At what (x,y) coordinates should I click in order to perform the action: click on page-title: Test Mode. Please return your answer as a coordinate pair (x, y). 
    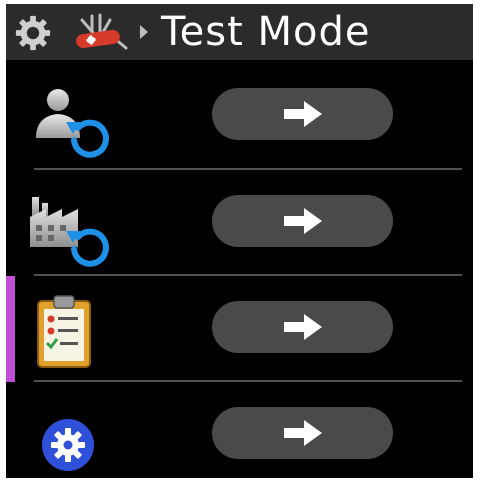
    Looking at the image, I should click on (266, 32).